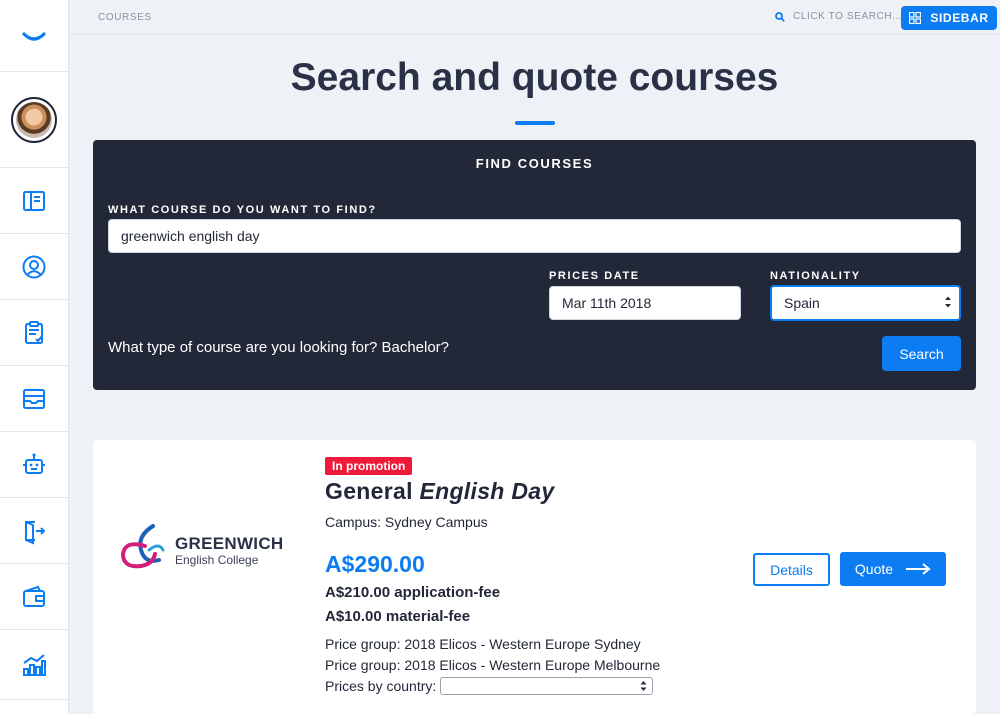 The image size is (1000, 714). Describe the element at coordinates (815, 276) in the screenshot. I see `nationality-label: NATIONALITY` at that location.